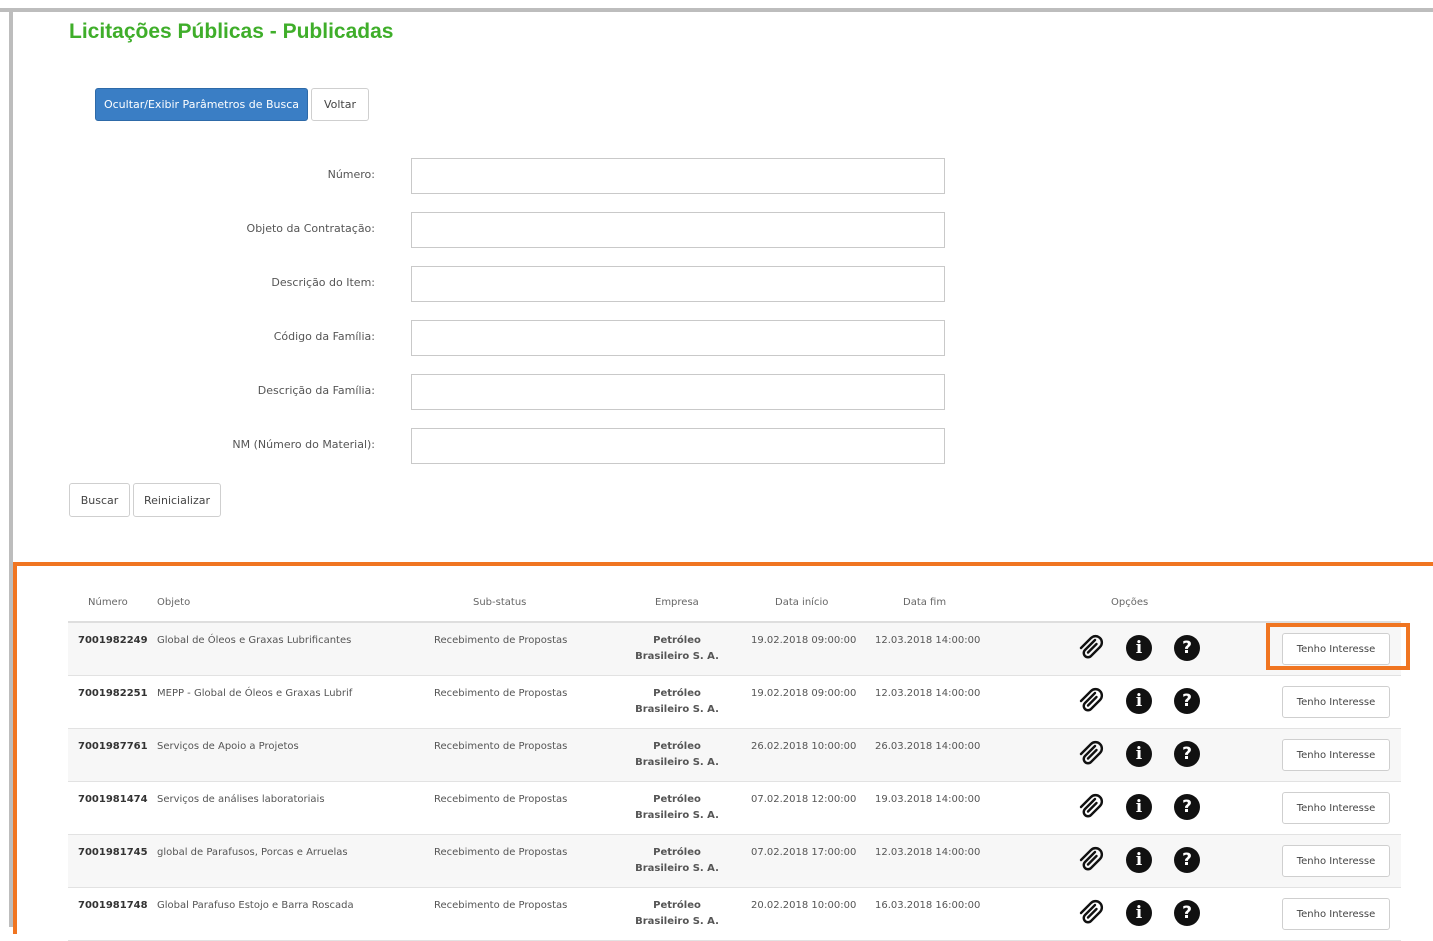 The height and width of the screenshot is (941, 1433). I want to click on header-data-fim: Data fim, so click(924, 602).